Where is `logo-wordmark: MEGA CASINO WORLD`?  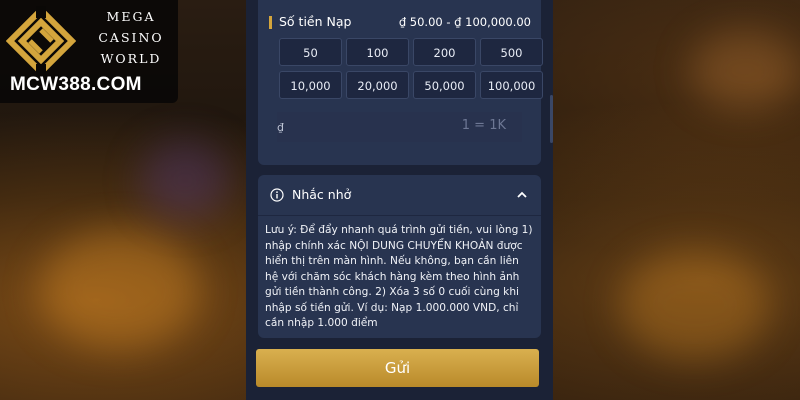
logo-wordmark: MEGA CASINO WORLD is located at coordinates (131, 37).